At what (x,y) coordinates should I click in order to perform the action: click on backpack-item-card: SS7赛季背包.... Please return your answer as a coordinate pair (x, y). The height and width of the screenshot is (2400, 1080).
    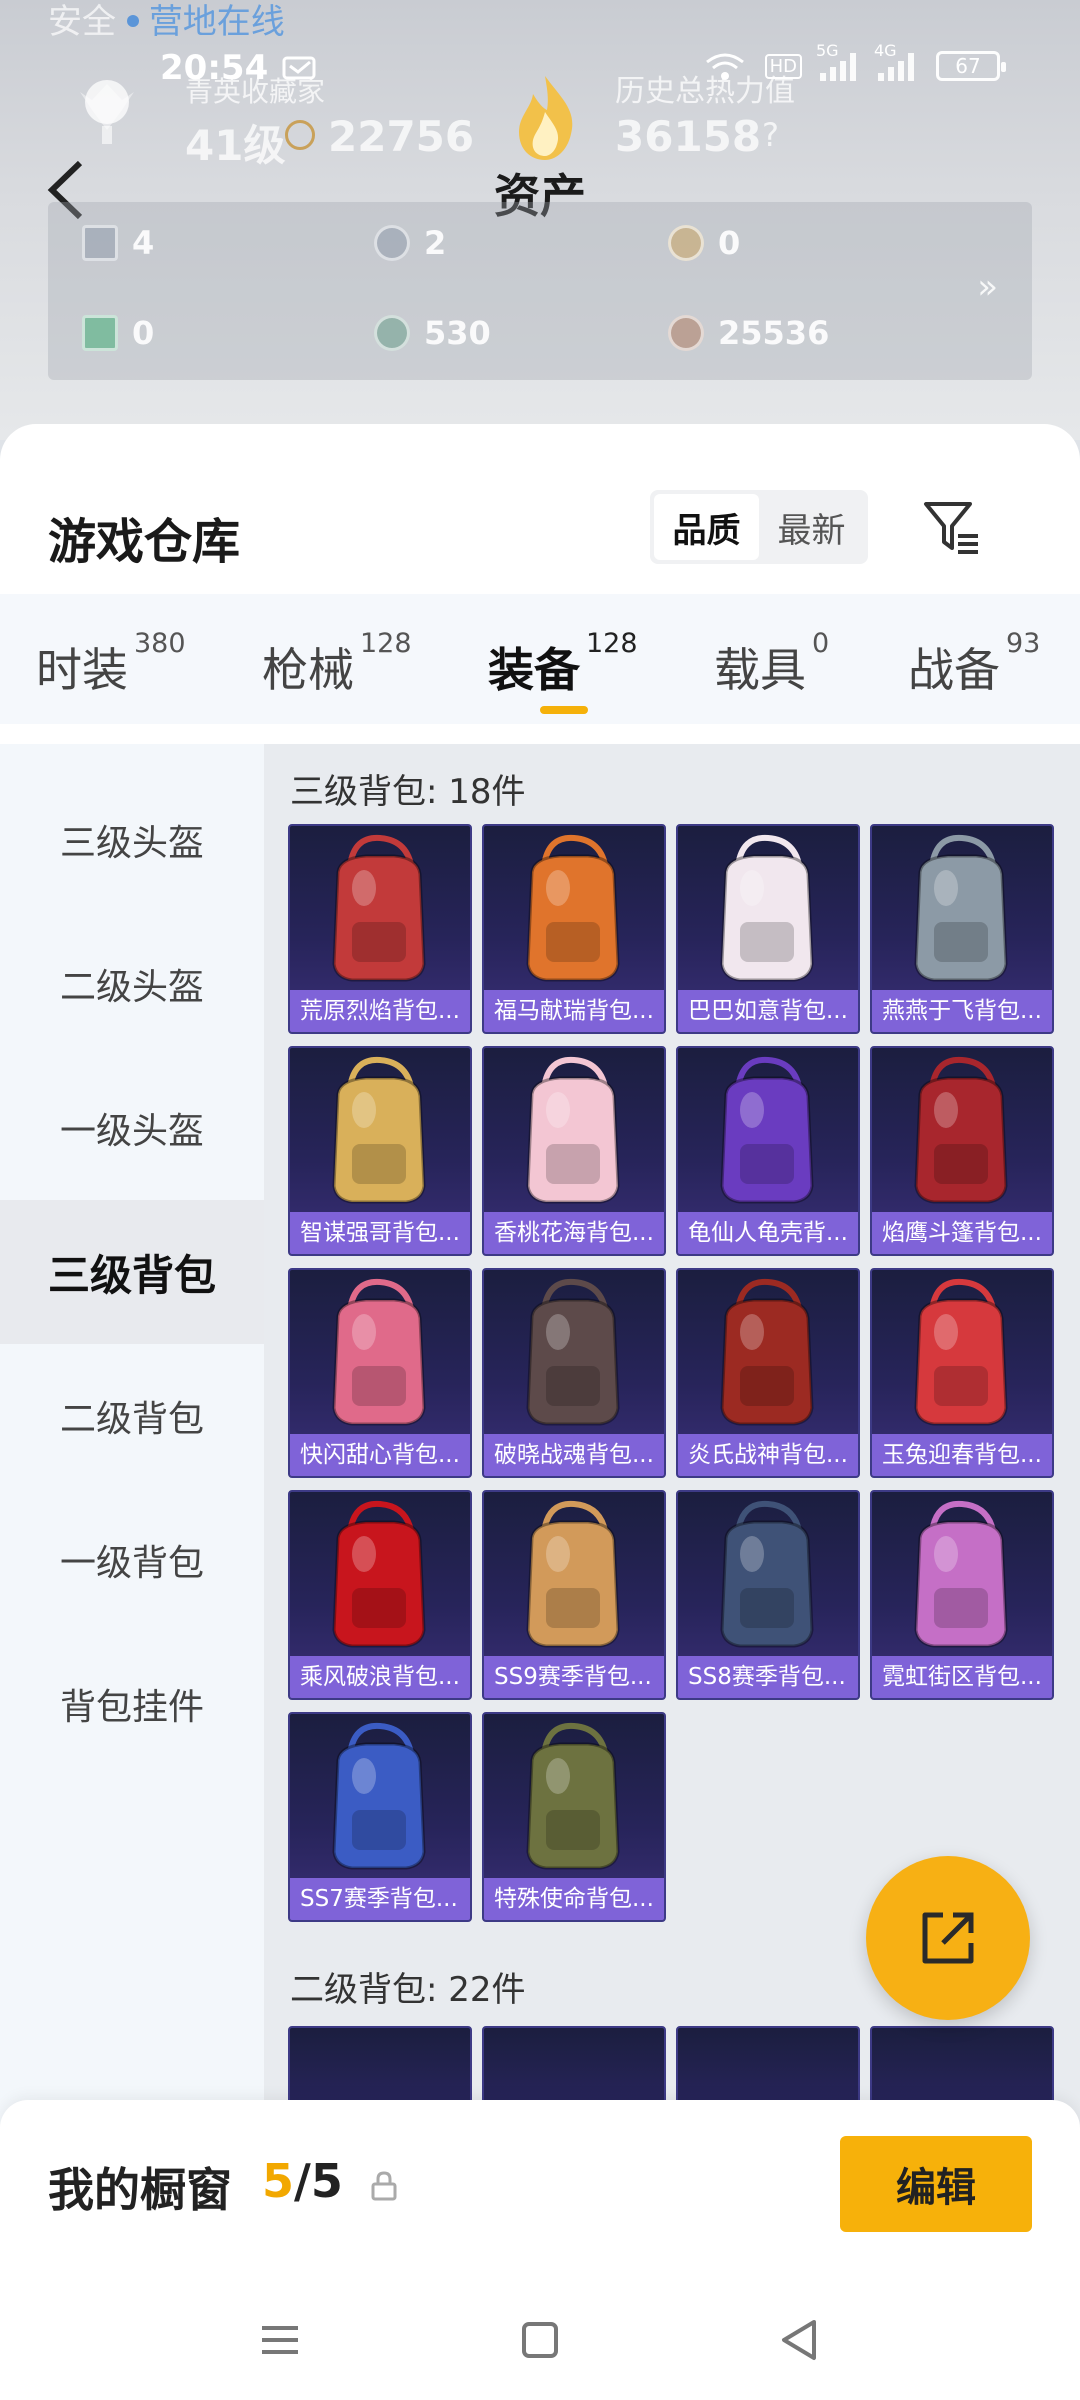
    Looking at the image, I should click on (380, 1817).